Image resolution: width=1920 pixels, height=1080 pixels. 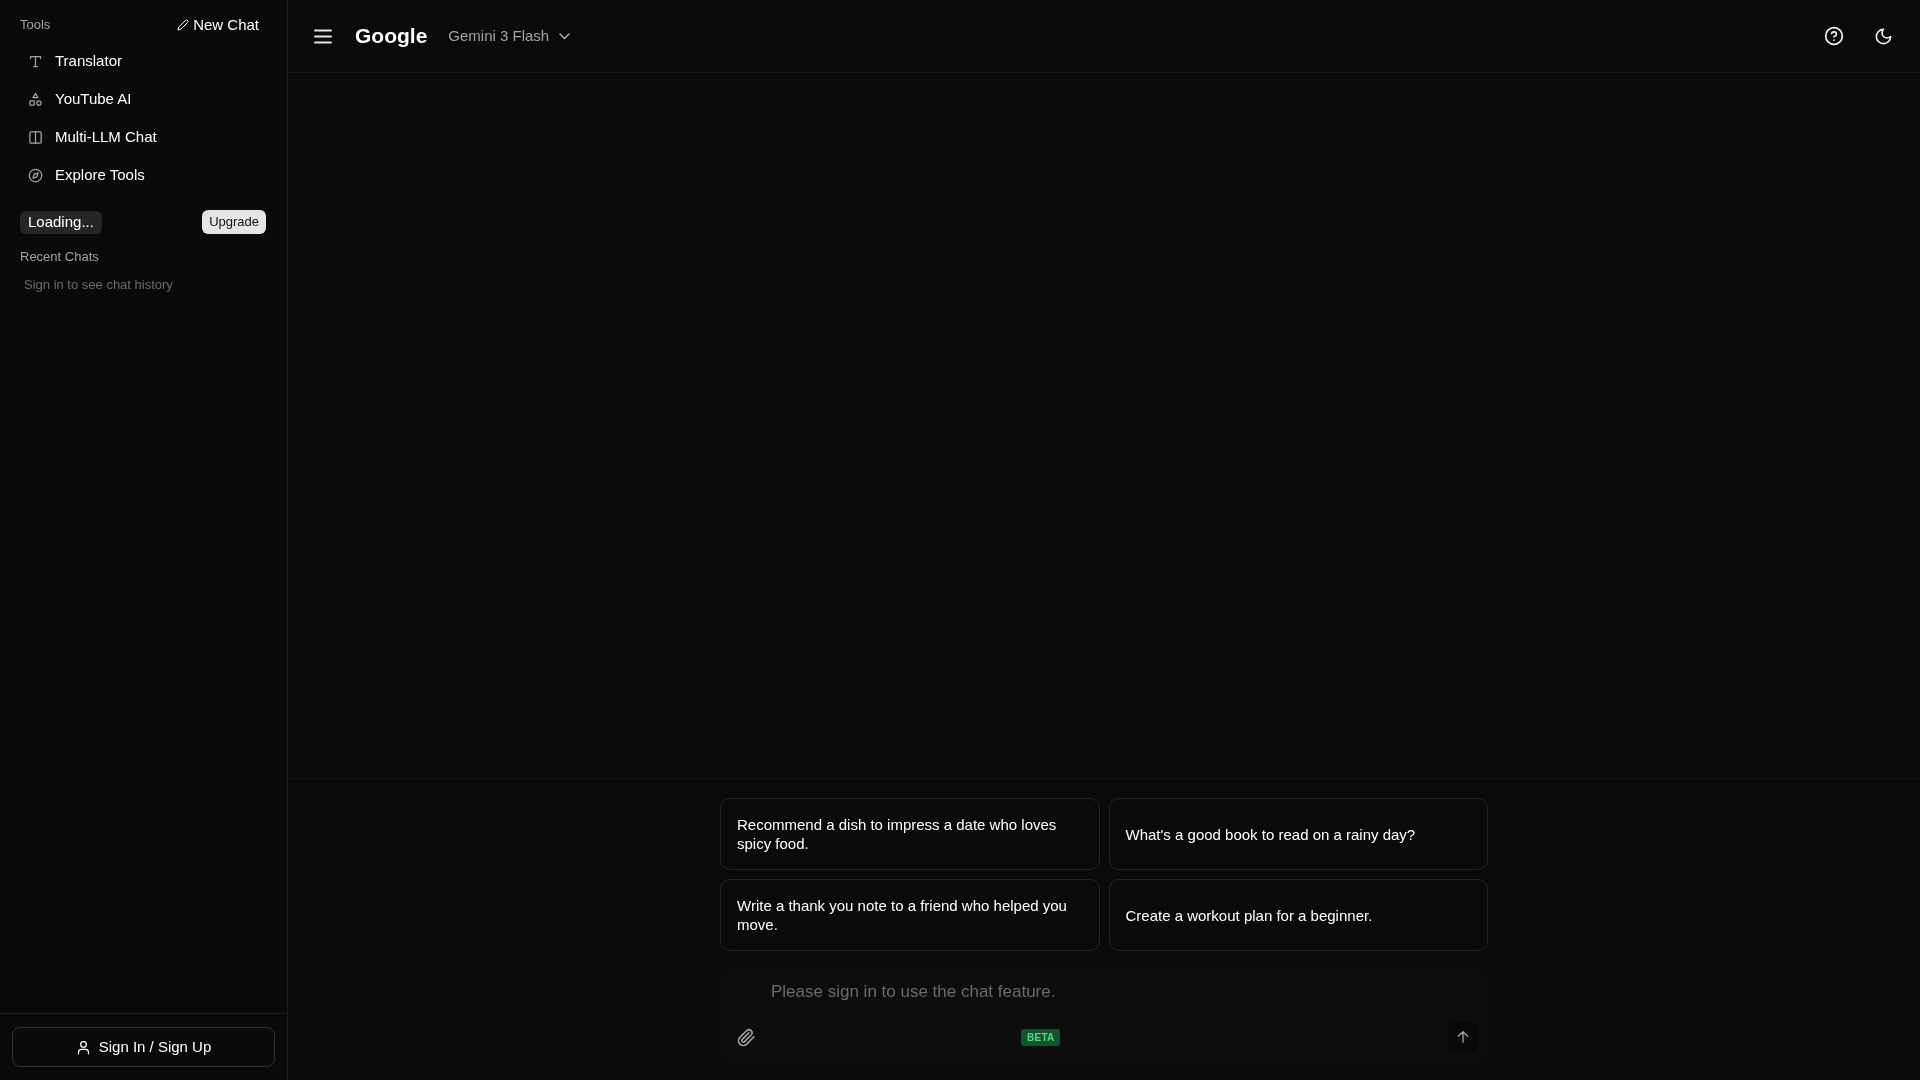 I want to click on sidebar-tool-item: Multi-LLM Chat, so click(x=143, y=137).